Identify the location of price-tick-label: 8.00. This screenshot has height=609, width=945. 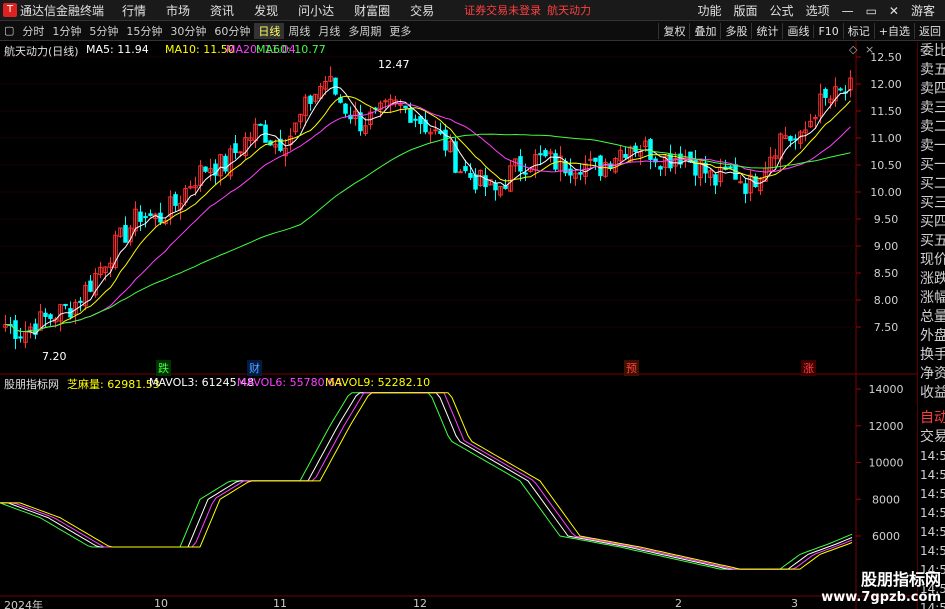
(886, 300).